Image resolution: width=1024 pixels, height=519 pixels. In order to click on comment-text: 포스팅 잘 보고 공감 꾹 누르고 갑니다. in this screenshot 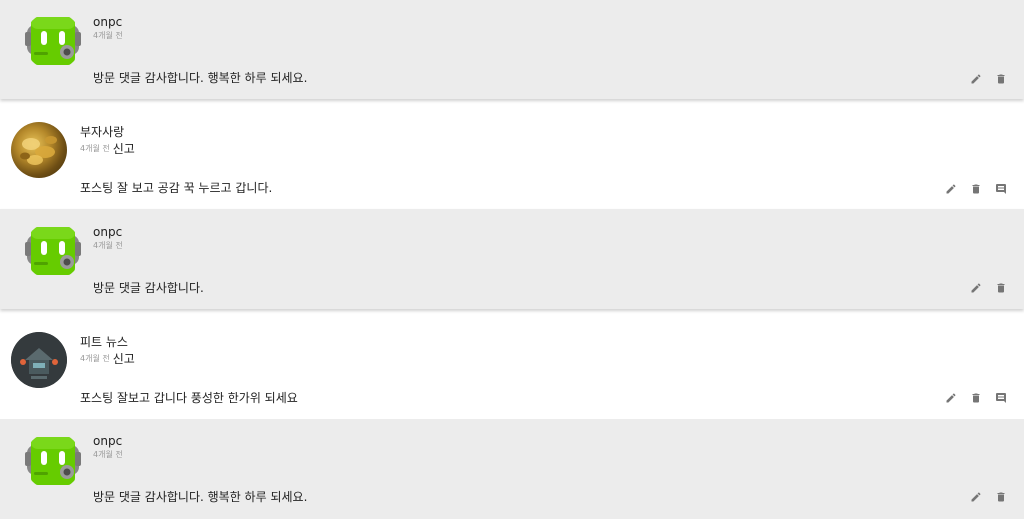, I will do `click(176, 188)`.